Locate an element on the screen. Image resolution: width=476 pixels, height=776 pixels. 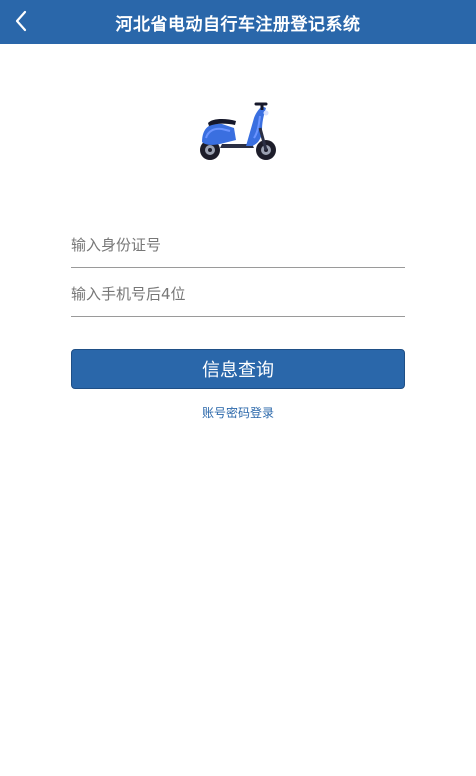
chevron-left-icon is located at coordinates (21, 21).